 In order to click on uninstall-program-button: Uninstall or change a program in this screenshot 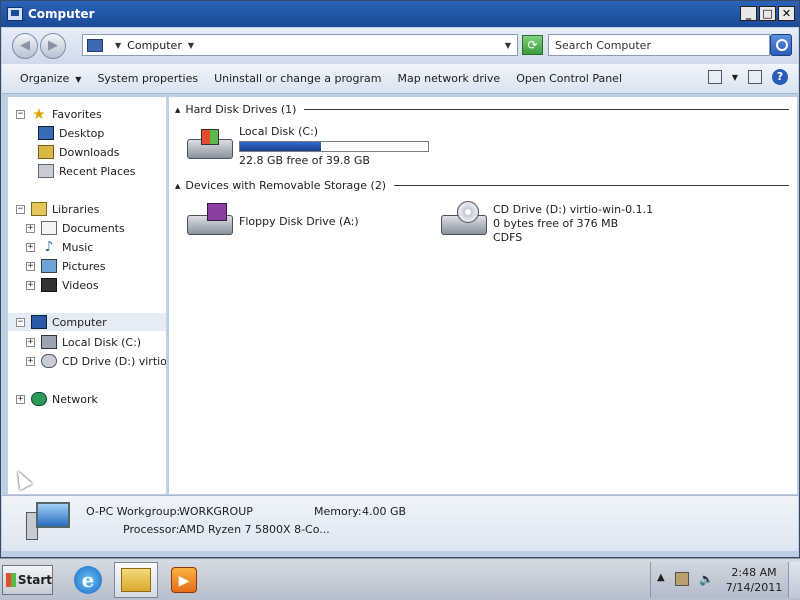, I will do `click(297, 78)`.